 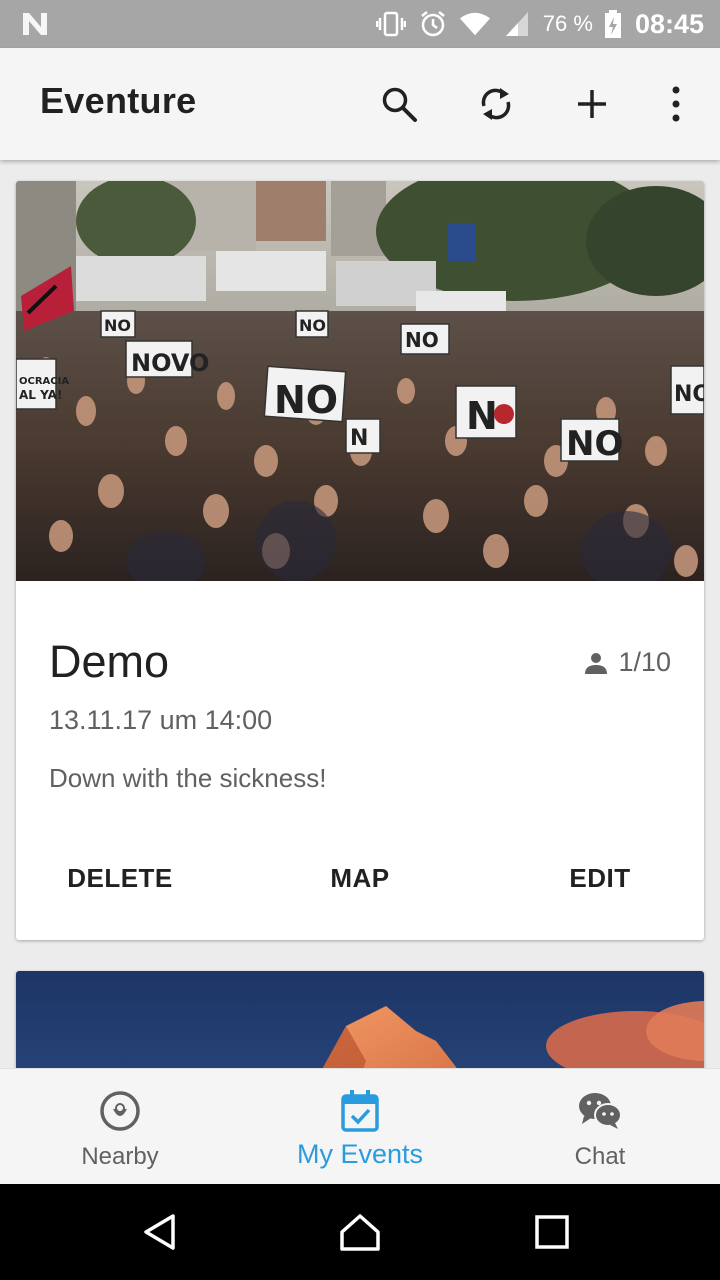 What do you see at coordinates (360, 878) in the screenshot?
I see `map-button: MAP` at bounding box center [360, 878].